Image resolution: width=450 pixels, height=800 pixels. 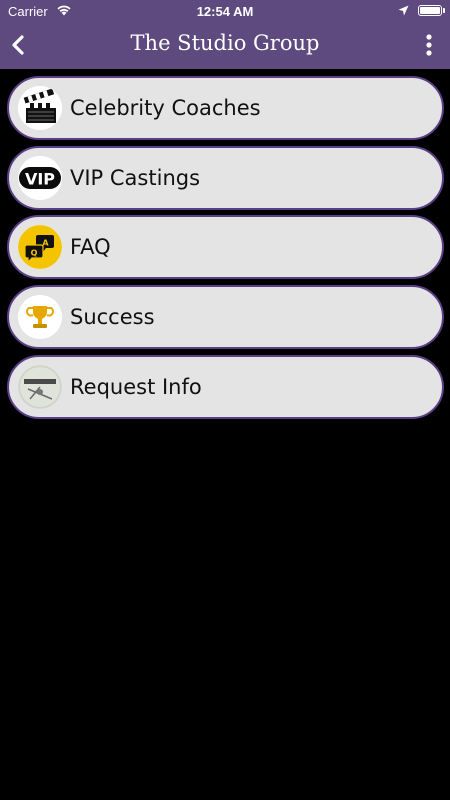 I want to click on menu-item-celebrity-coaches: Celebrity Coaches, so click(x=225, y=108).